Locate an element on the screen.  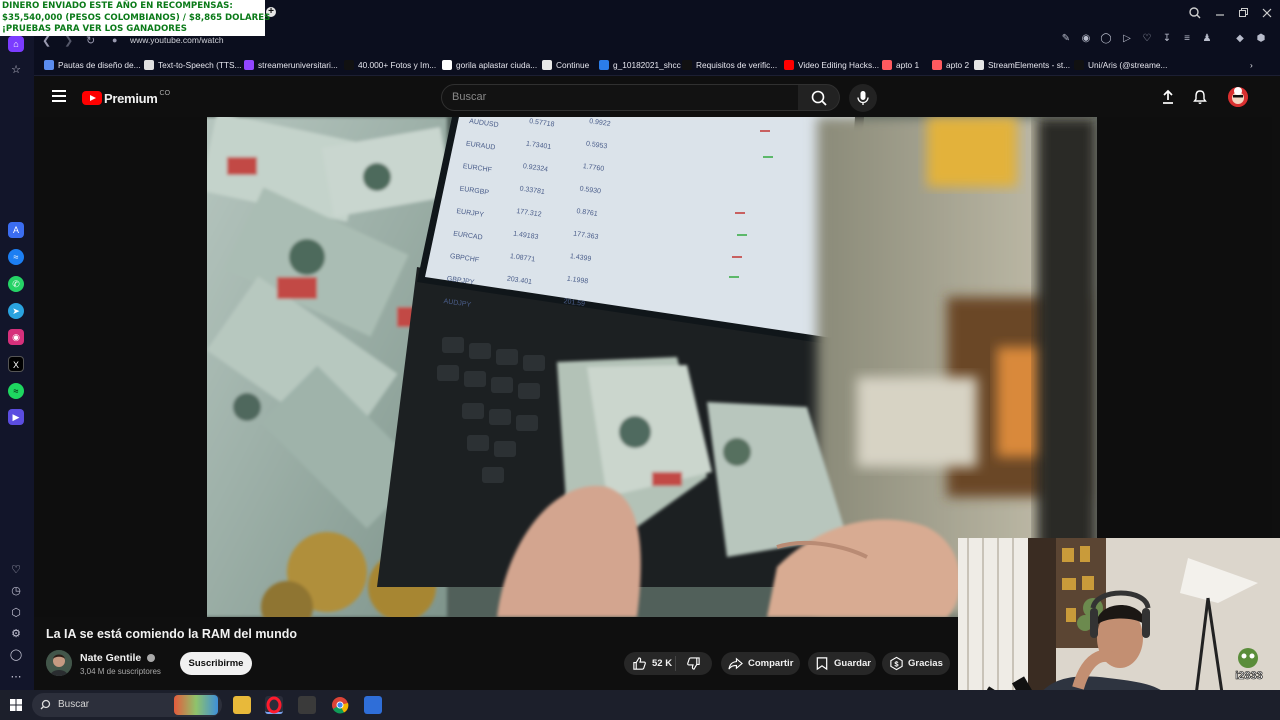
thanks-button: $ Gracias is located at coordinates (916, 663).